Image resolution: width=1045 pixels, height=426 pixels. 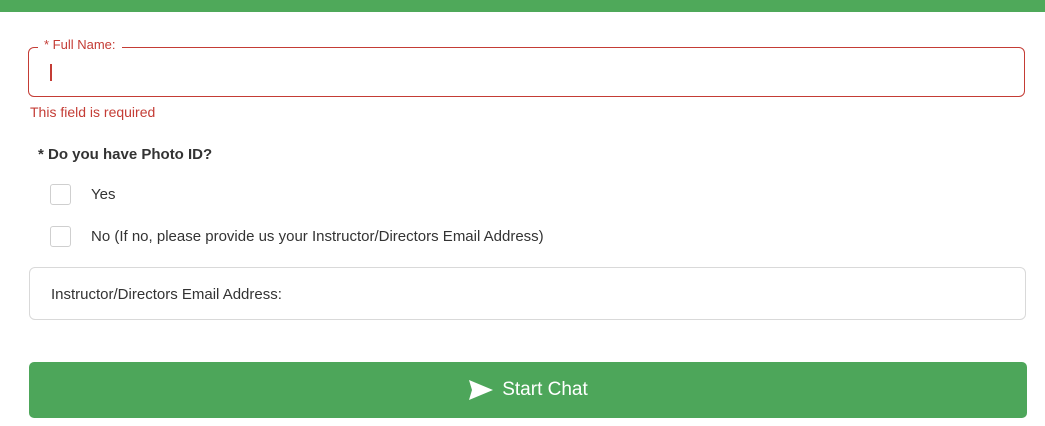 I want to click on photo-id-question: * Do you have Photo ID?, so click(x=125, y=154).